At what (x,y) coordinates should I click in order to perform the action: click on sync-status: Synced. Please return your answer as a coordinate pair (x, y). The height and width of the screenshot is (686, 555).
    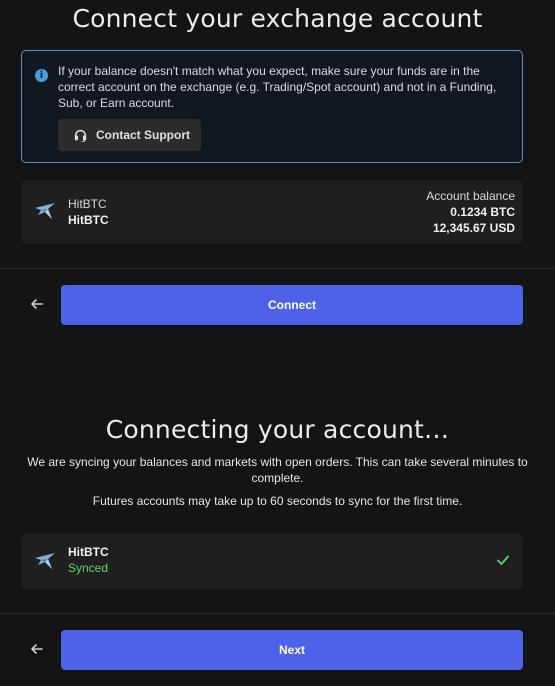
    Looking at the image, I should click on (88, 568).